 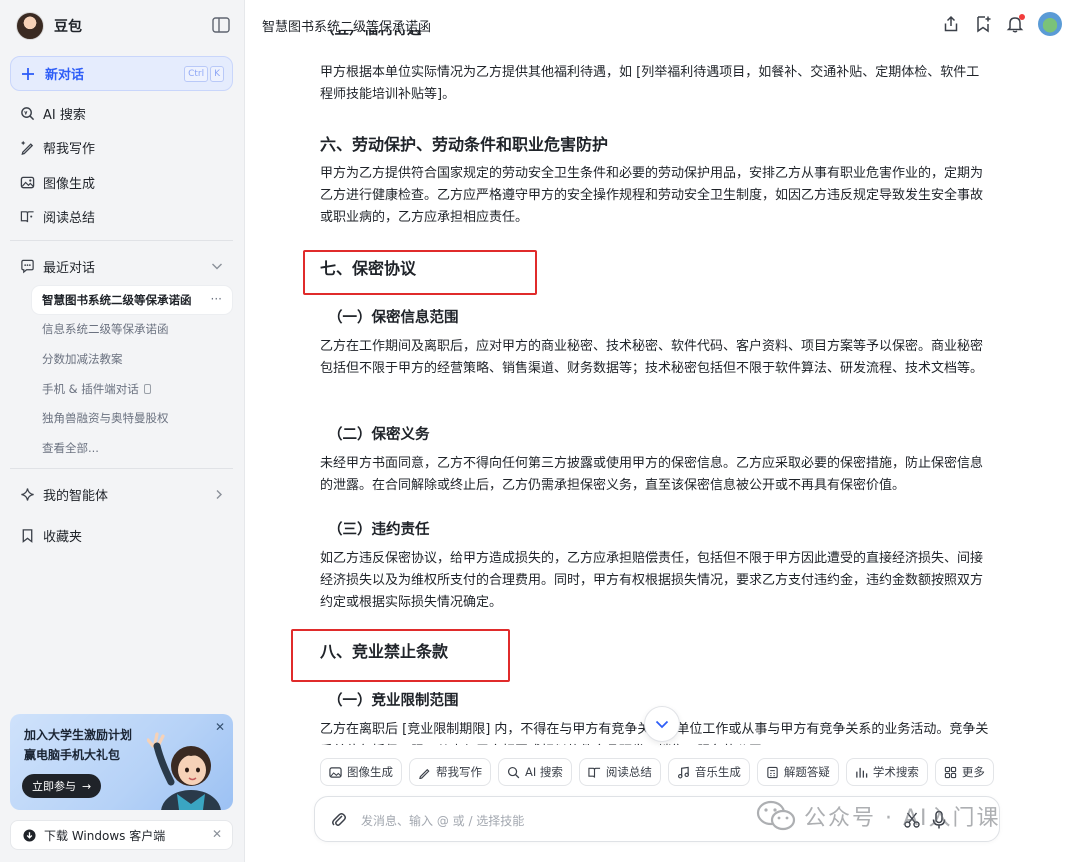 I want to click on skill-problem-solving: 解题答疑, so click(x=797, y=772).